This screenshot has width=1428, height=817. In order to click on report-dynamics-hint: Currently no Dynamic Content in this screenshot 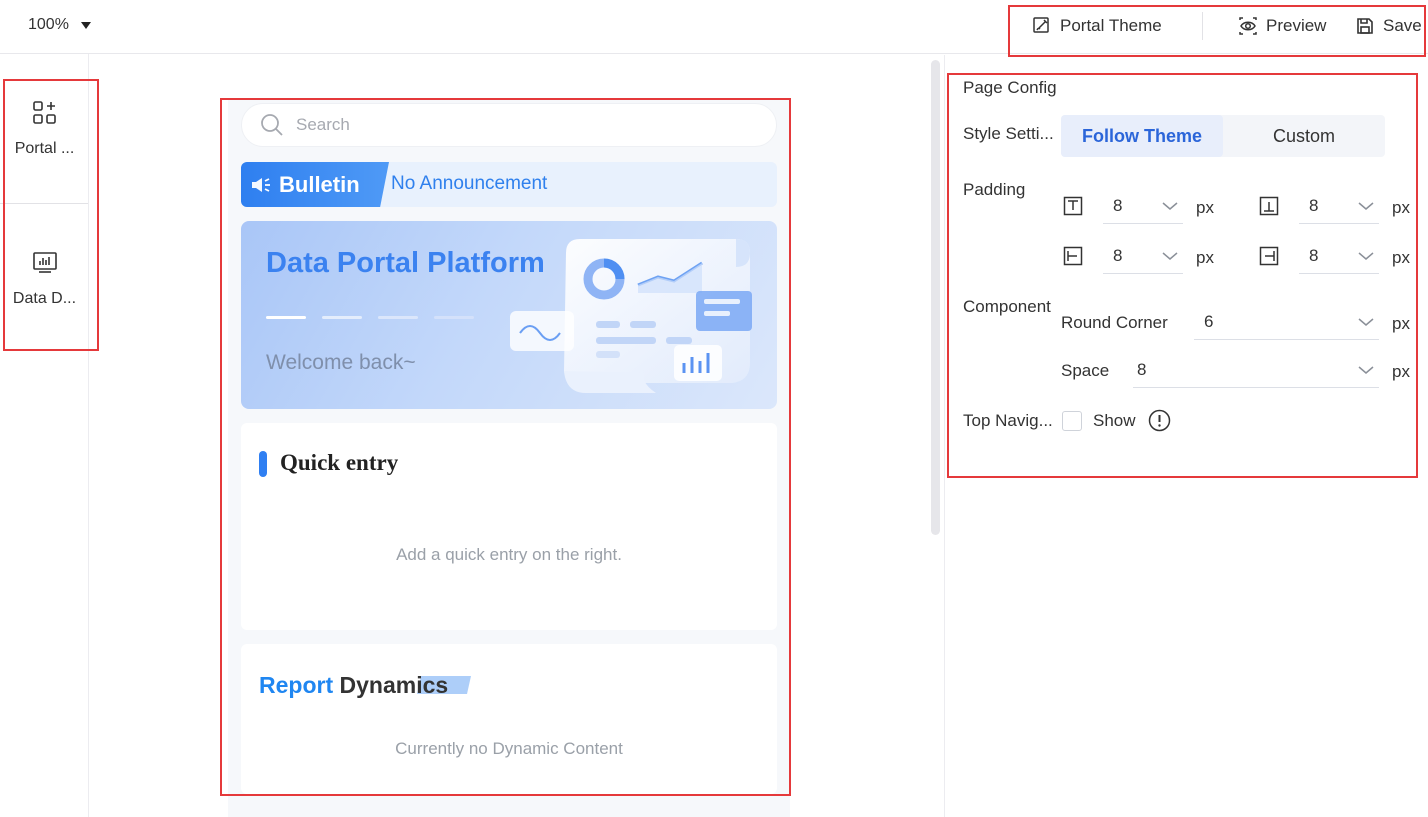, I will do `click(509, 748)`.